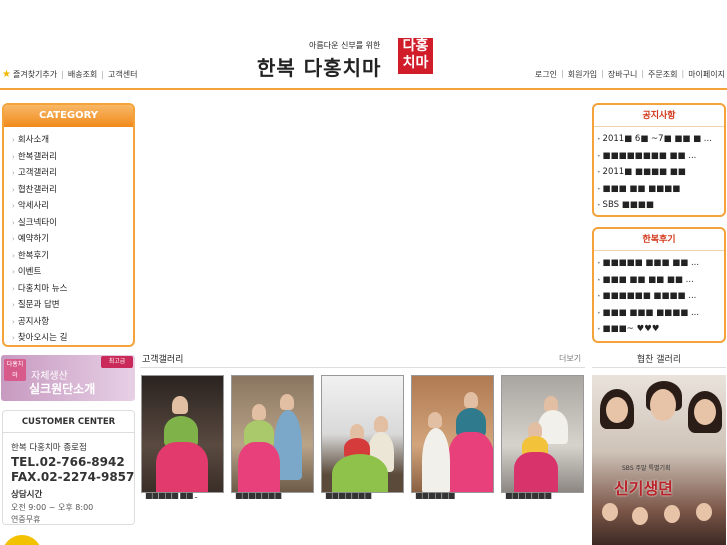  What do you see at coordinates (68, 157) in the screenshot?
I see `category-item-hanbok-gallery: › 한복갤러리` at bounding box center [68, 157].